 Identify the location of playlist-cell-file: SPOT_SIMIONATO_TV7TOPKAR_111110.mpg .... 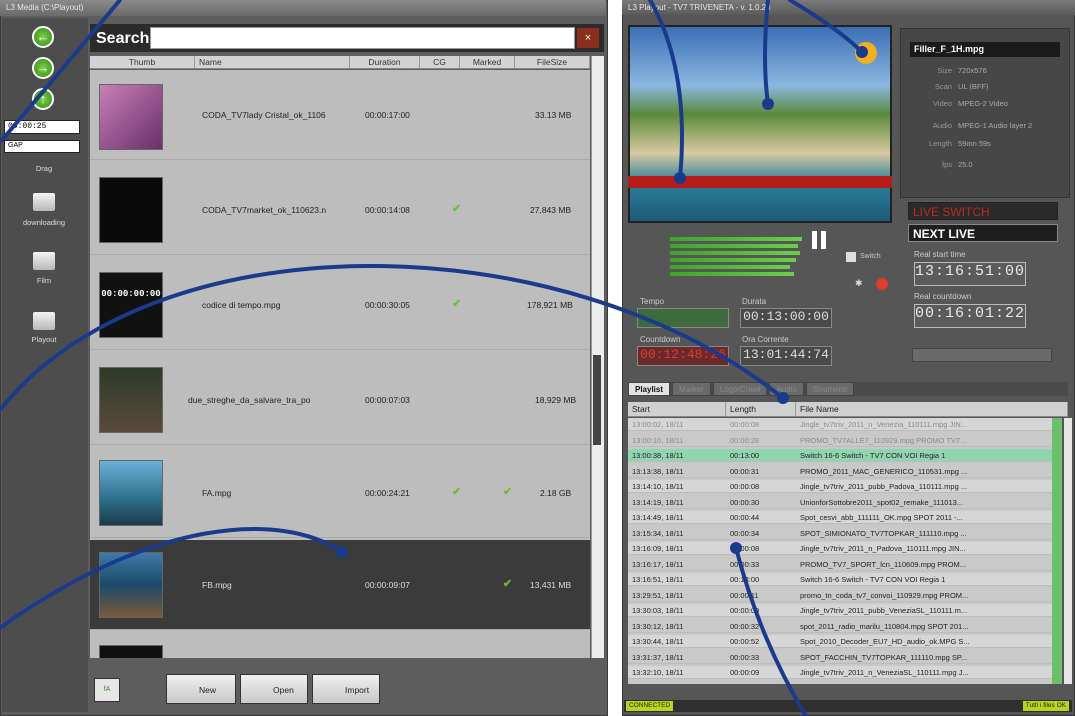
(883, 533).